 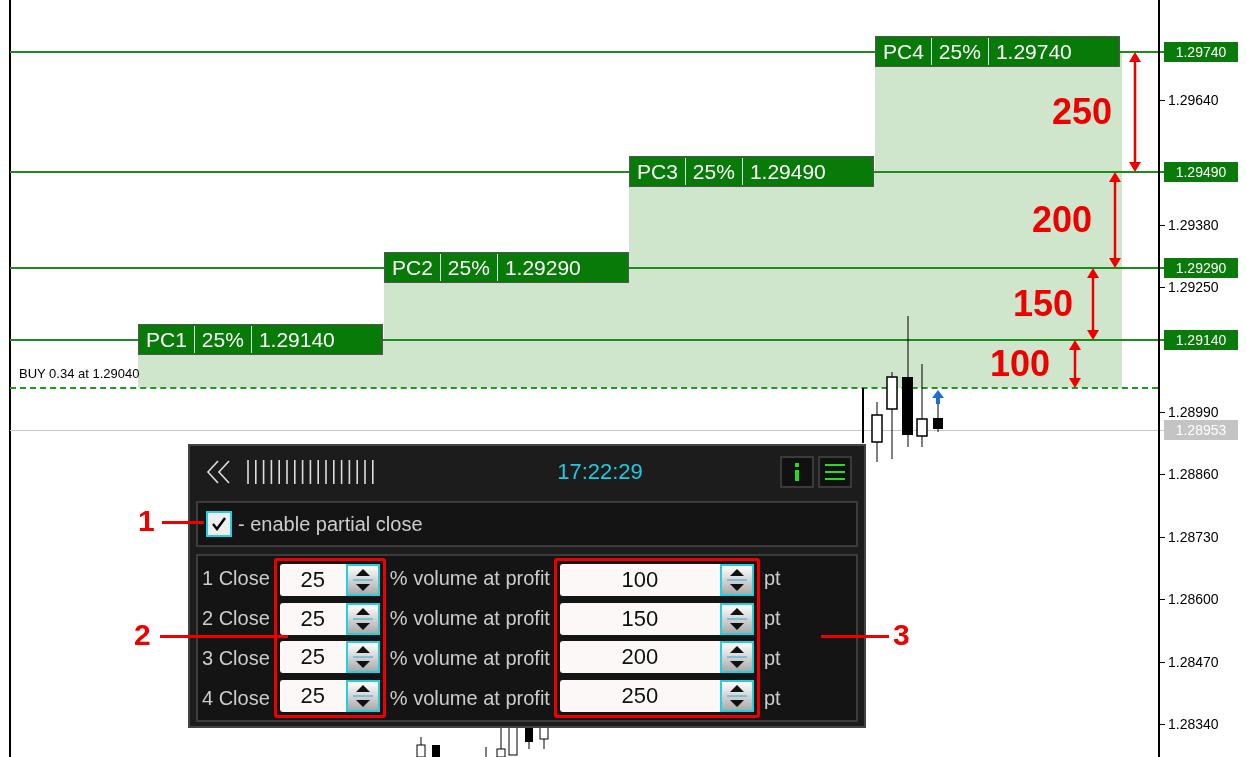 I want to click on row-label: 4 Close, so click(x=236, y=698).